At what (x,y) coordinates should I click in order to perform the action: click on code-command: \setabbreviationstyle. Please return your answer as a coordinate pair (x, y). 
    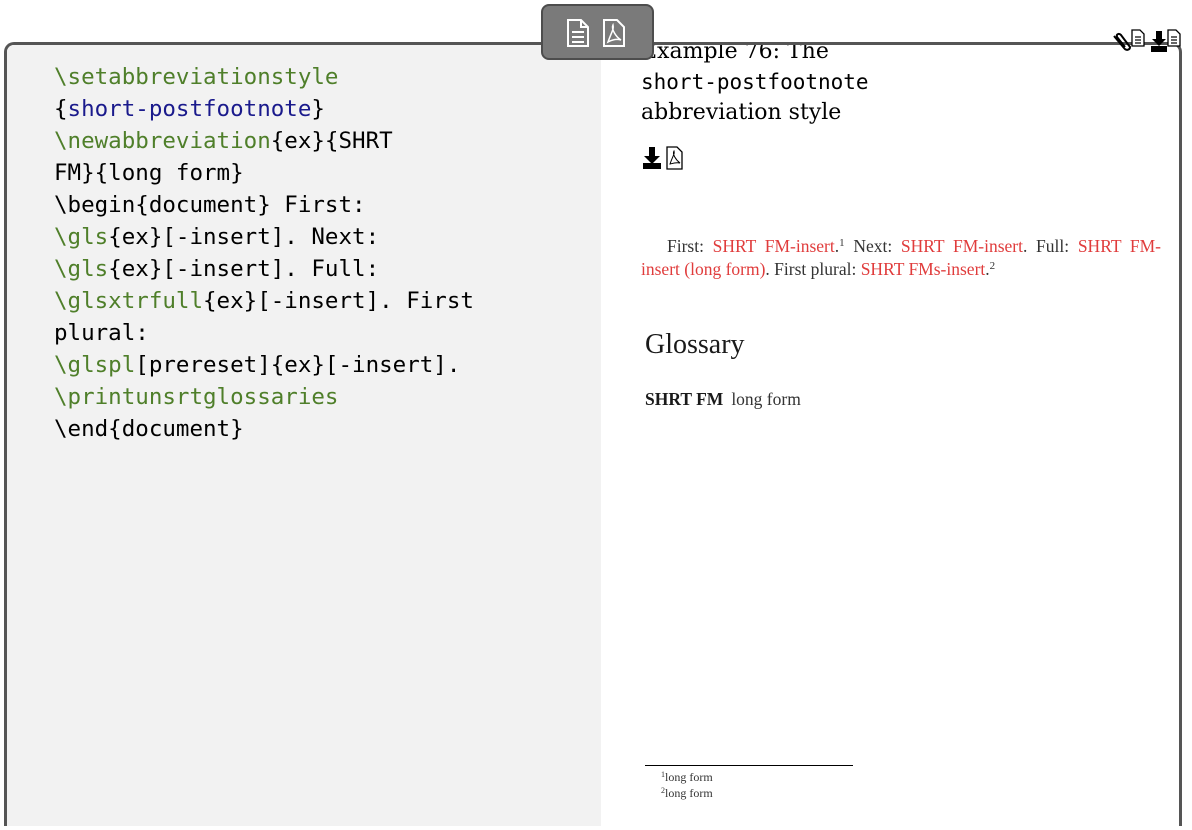
    Looking at the image, I should click on (196, 77).